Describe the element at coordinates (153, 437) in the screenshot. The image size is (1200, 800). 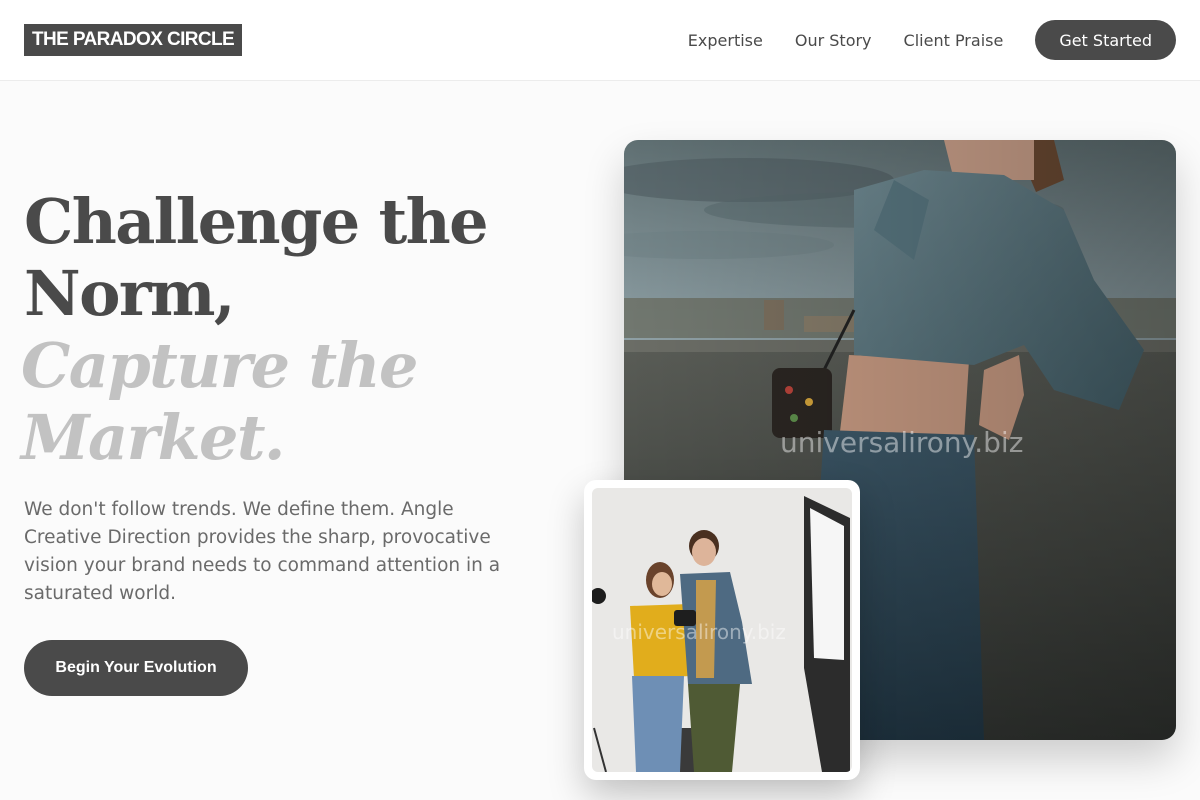
I see `headline-accent-line-2: Market.` at that location.